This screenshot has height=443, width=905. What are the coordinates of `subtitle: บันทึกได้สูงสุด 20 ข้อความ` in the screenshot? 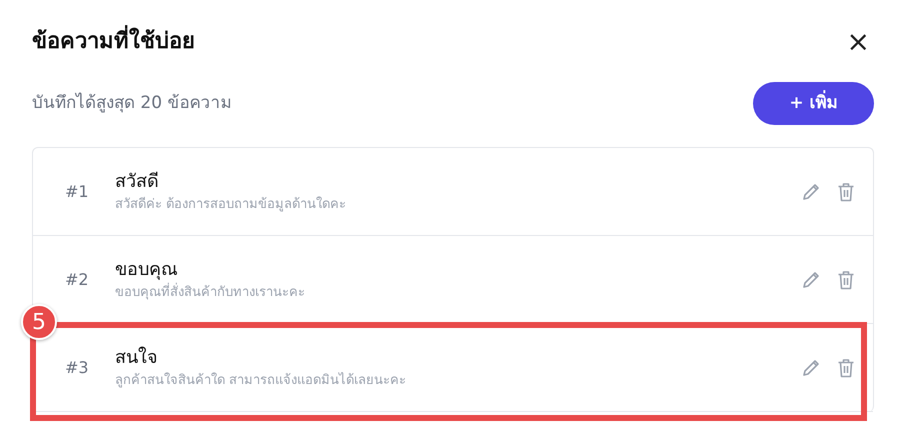 It's located at (132, 103).